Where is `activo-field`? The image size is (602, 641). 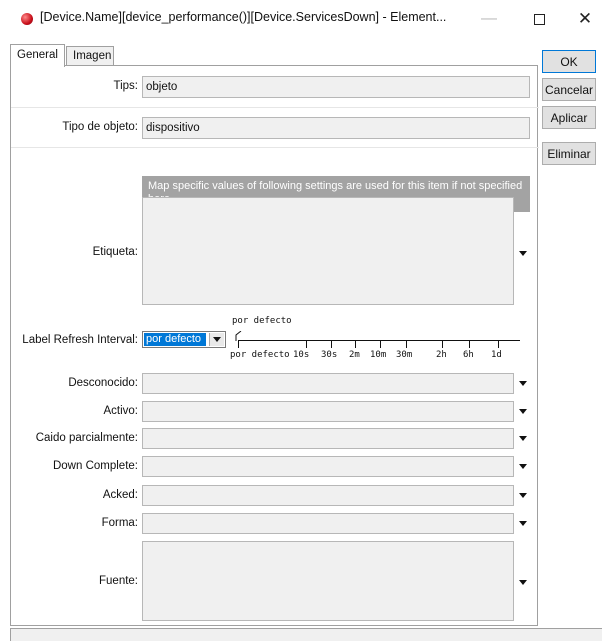 activo-field is located at coordinates (328, 411).